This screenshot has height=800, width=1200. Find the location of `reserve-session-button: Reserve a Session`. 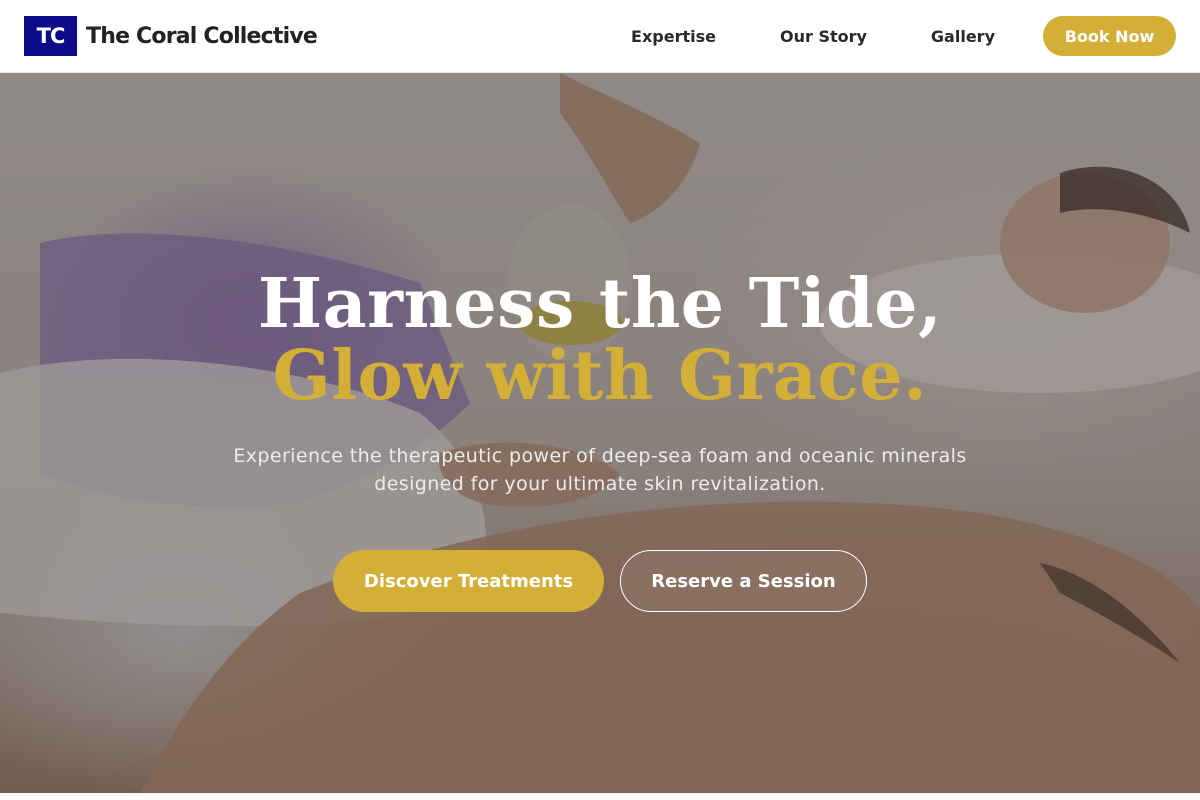

reserve-session-button: Reserve a Session is located at coordinates (743, 581).